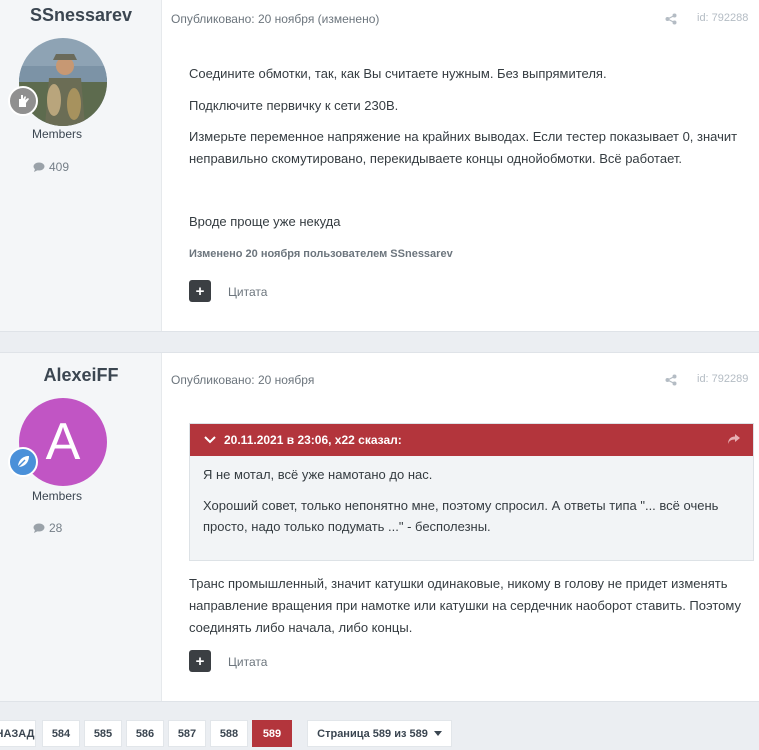 The image size is (759, 750). Describe the element at coordinates (471, 440) in the screenshot. I see `quote-header: 20.11.2021 в 23:06, x22 сказал:` at that location.